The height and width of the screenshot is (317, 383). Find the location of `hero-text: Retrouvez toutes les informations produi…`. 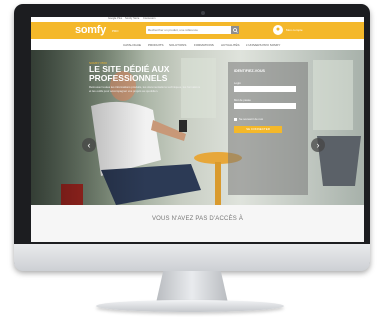

hero-text: Retrouvez toutes les informations produi… is located at coordinates (145, 89).